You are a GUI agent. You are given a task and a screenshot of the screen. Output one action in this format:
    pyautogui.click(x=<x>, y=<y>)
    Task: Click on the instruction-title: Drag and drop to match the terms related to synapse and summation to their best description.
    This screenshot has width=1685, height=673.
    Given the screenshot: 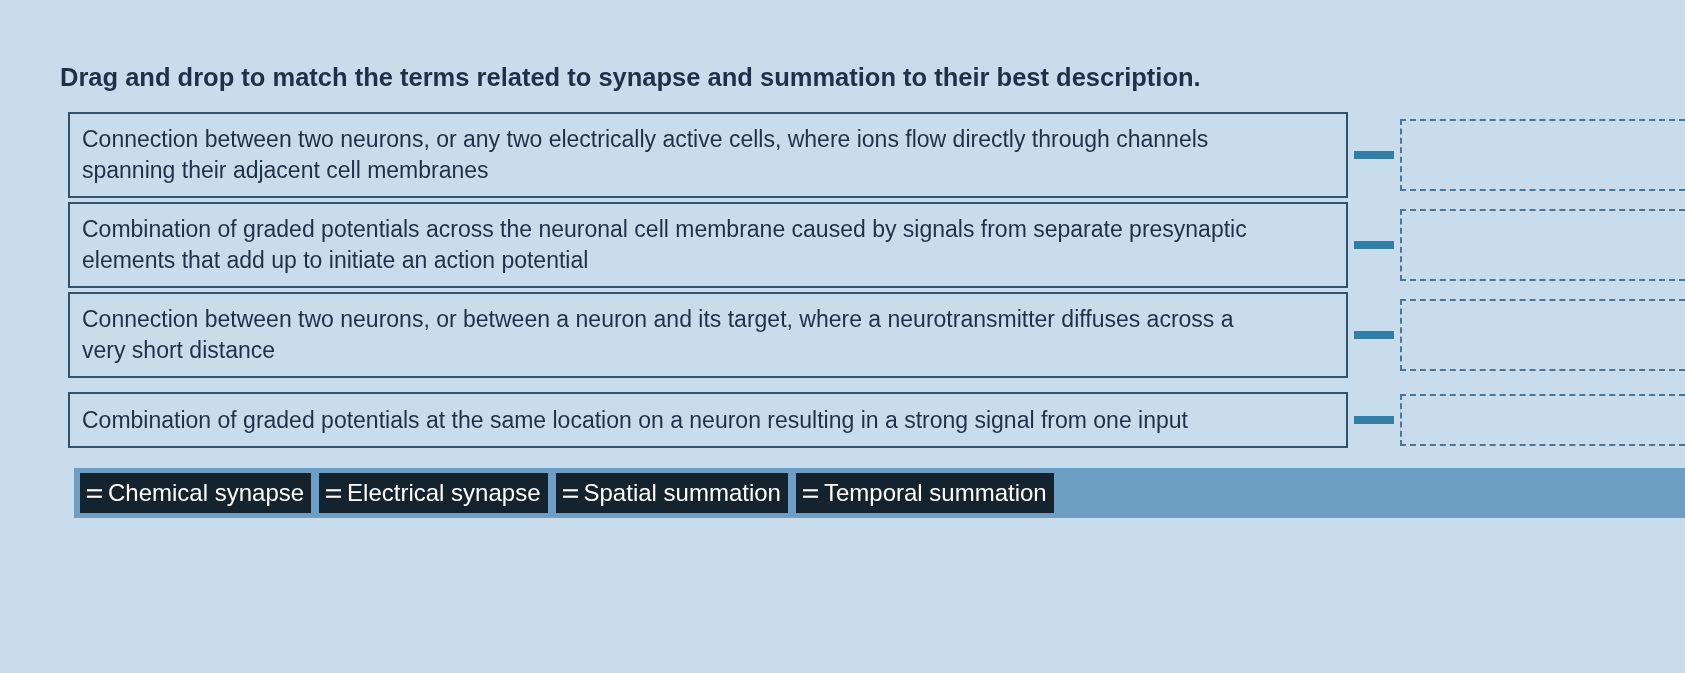 What is the action you would take?
    pyautogui.click(x=630, y=77)
    